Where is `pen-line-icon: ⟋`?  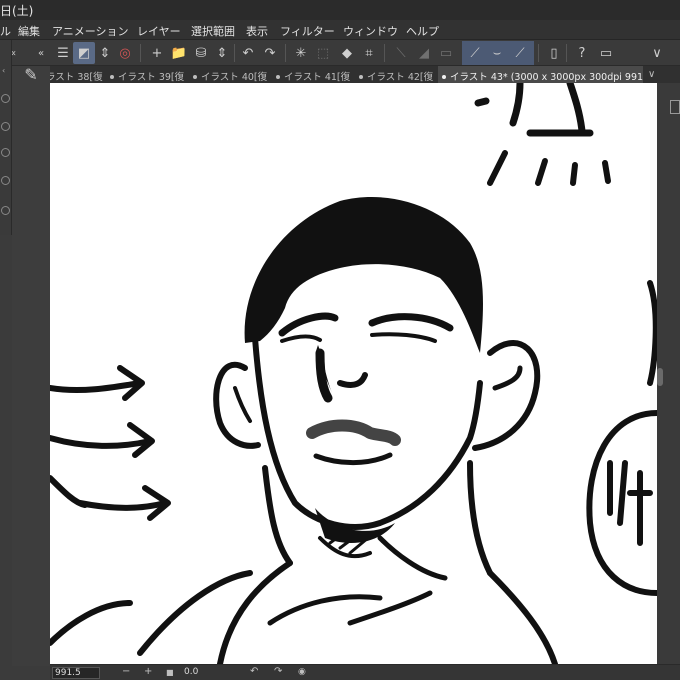 pen-line-icon: ⟋ is located at coordinates (520, 53).